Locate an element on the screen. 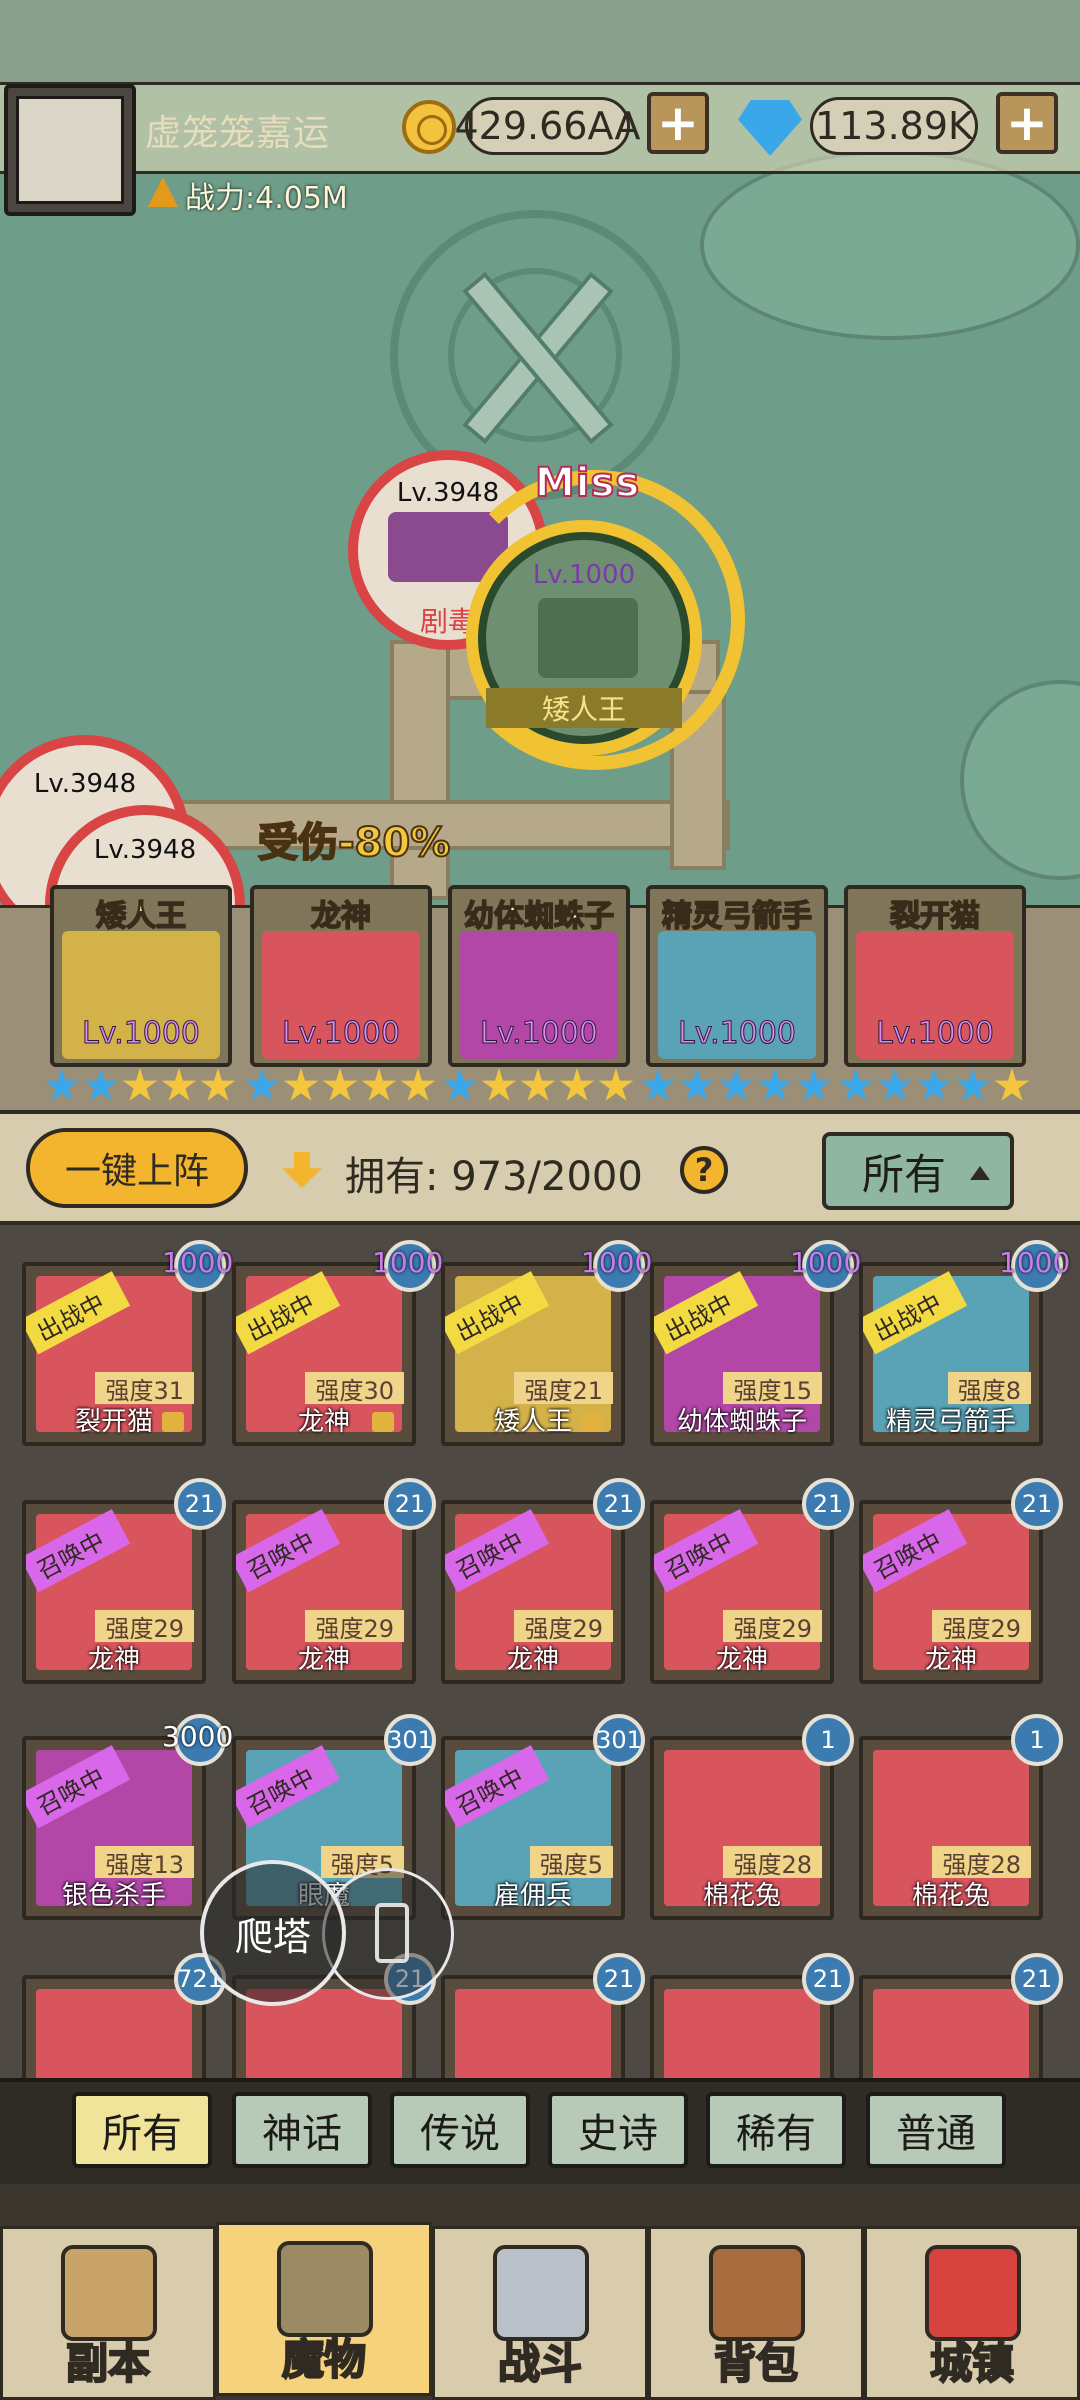 The width and height of the screenshot is (1080, 2400). add-gold-button: + is located at coordinates (678, 123).